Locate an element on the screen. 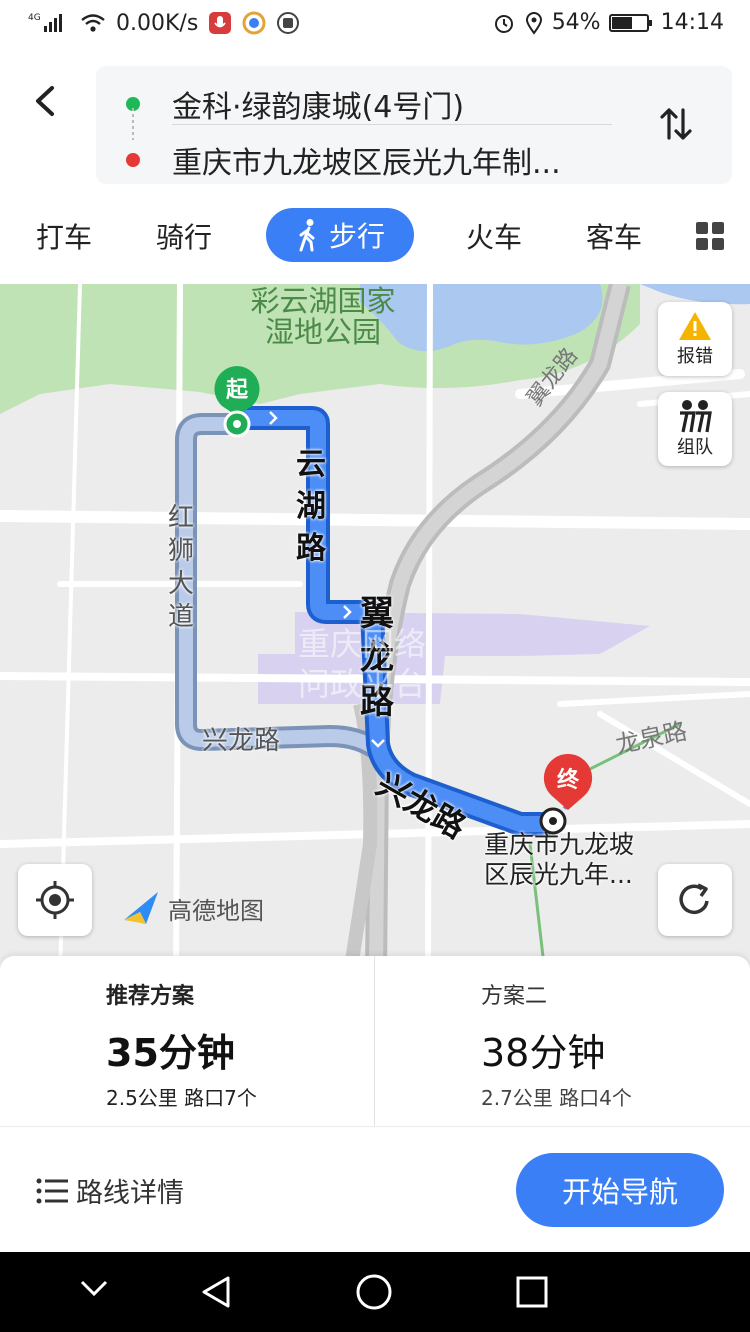  park-label-line1: 彩云湖国家 is located at coordinates (323, 301).